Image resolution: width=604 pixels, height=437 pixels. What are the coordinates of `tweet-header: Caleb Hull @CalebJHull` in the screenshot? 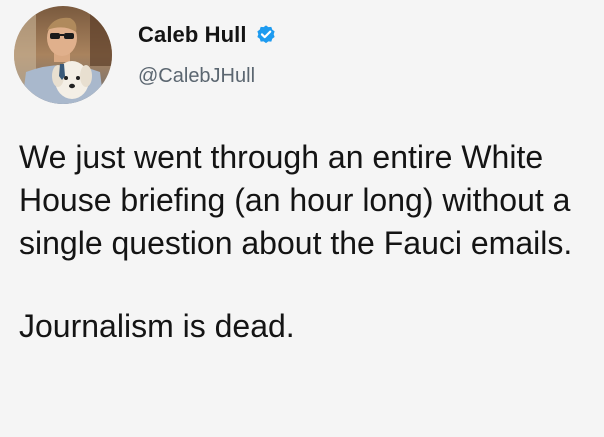 It's located at (145, 55).